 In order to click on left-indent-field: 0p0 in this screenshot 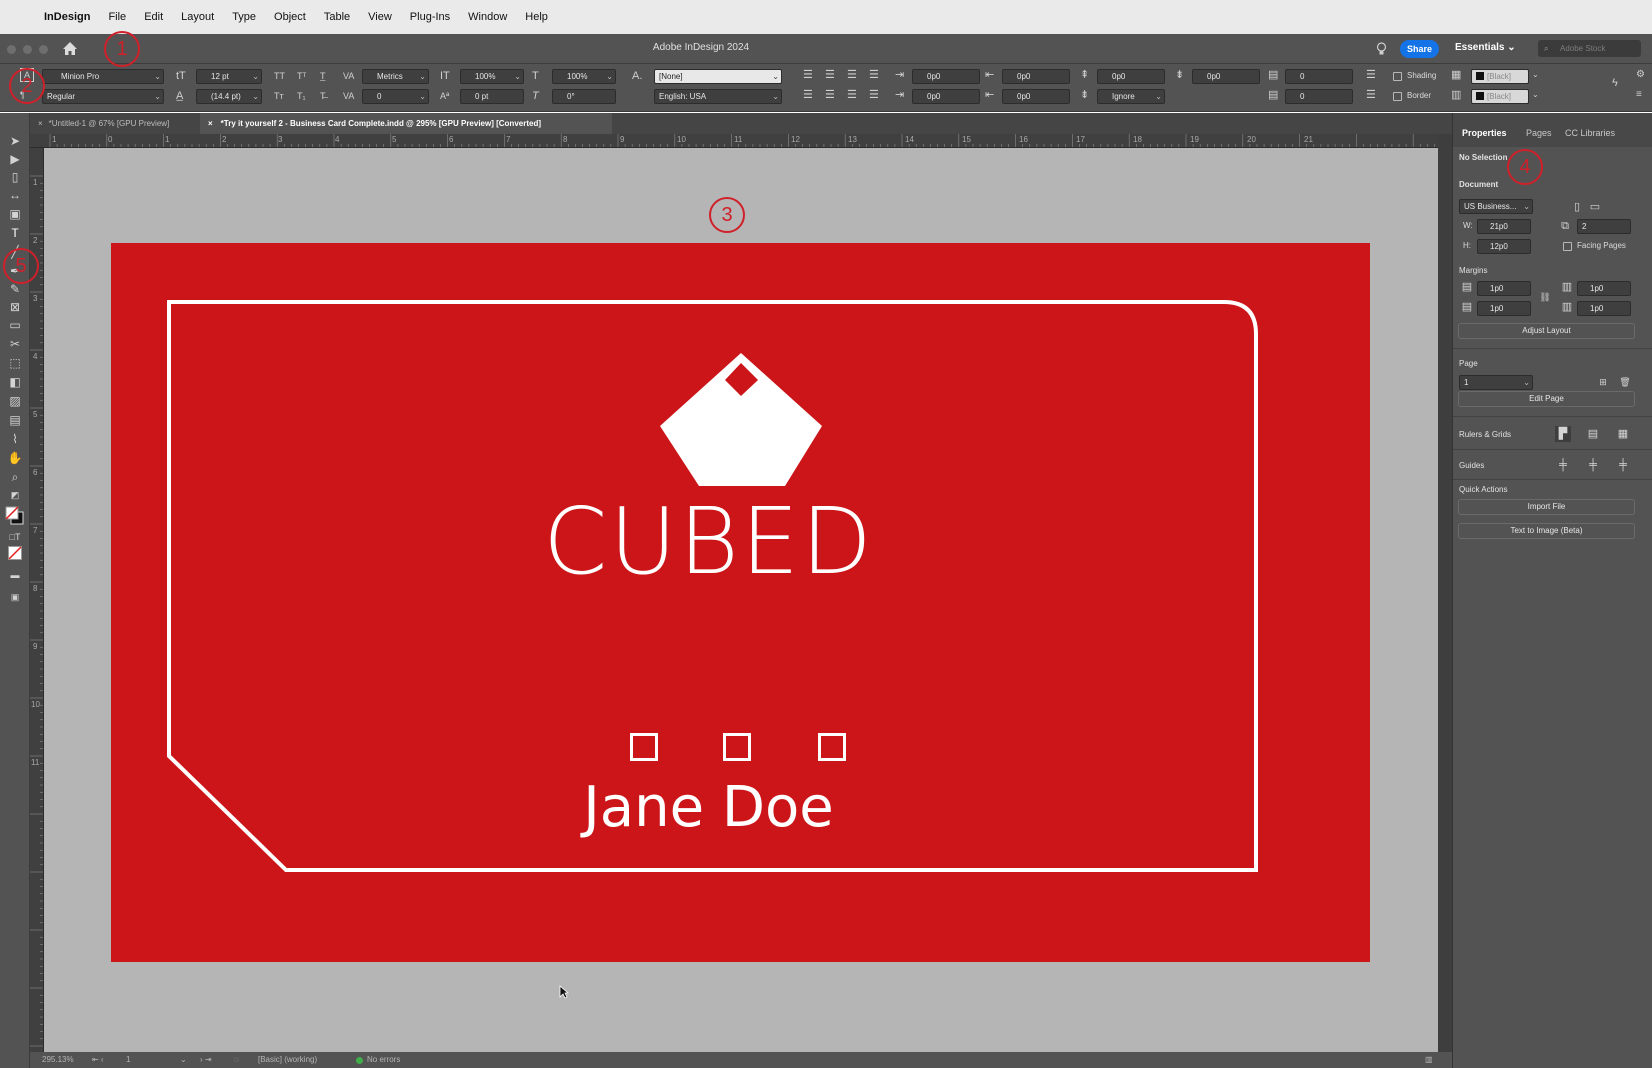, I will do `click(946, 76)`.